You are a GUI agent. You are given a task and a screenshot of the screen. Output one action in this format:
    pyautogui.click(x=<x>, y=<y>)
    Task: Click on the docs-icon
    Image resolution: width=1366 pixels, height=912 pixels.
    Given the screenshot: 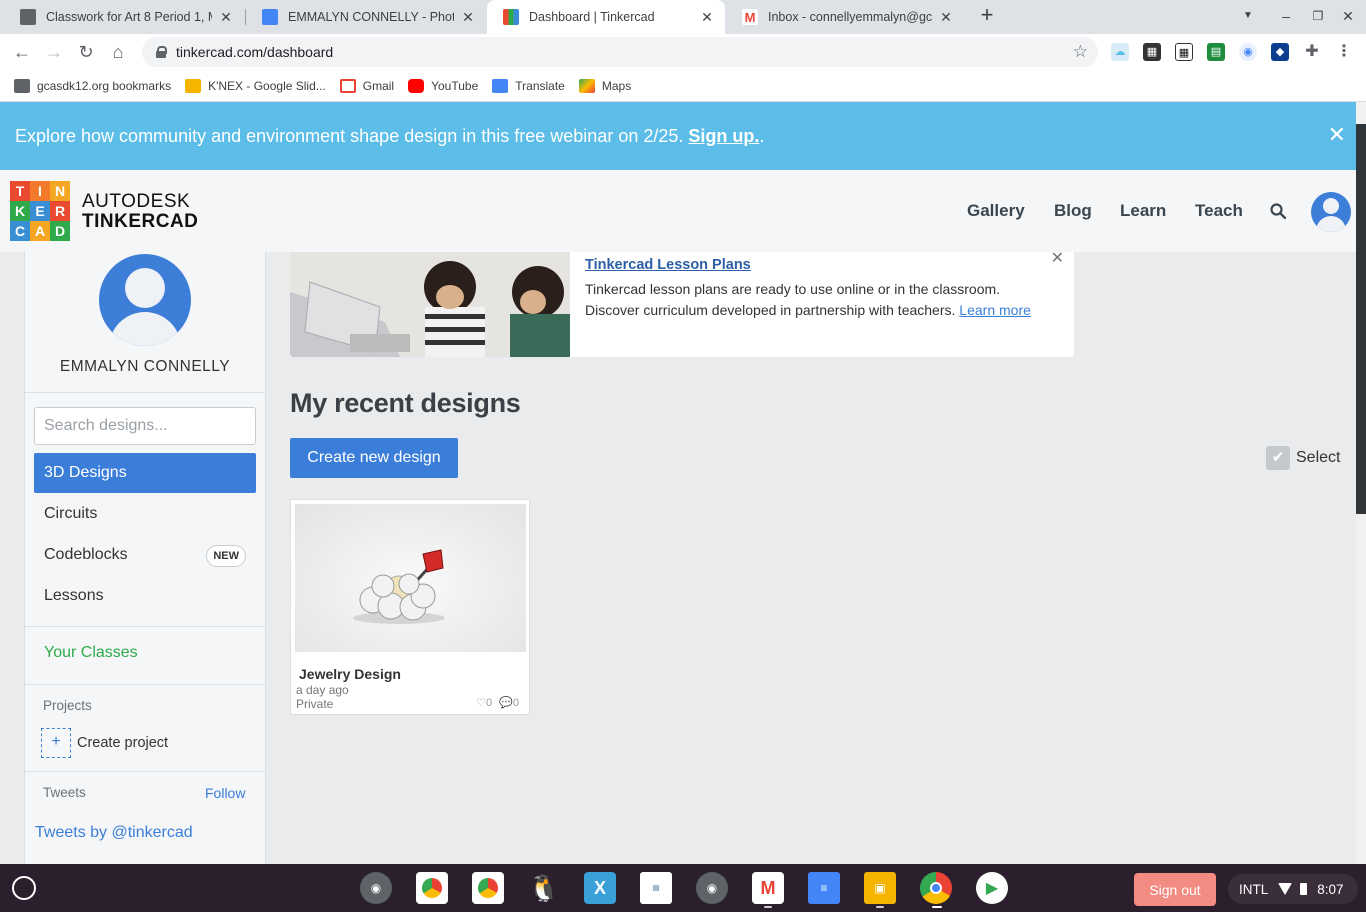 What is the action you would take?
    pyautogui.click(x=270, y=17)
    